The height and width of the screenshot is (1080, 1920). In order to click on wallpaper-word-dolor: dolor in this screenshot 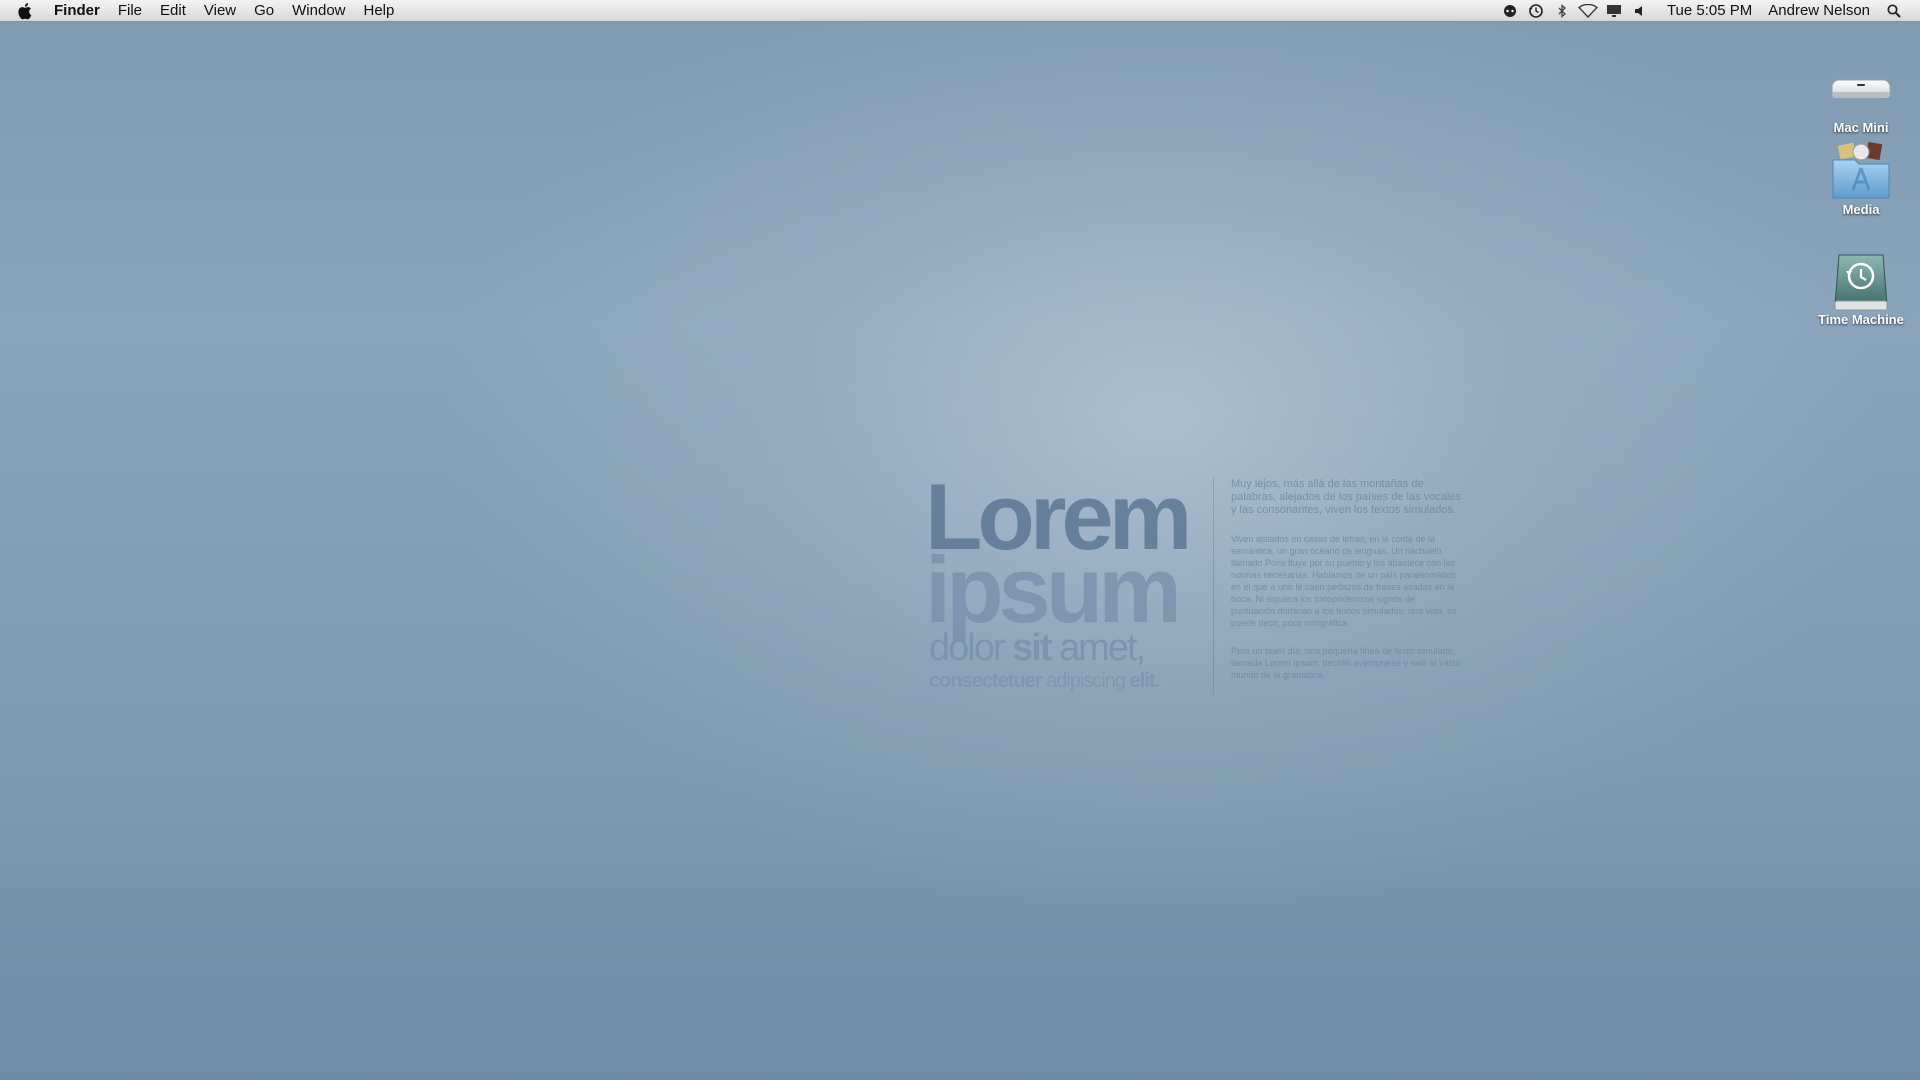, I will do `click(967, 648)`.